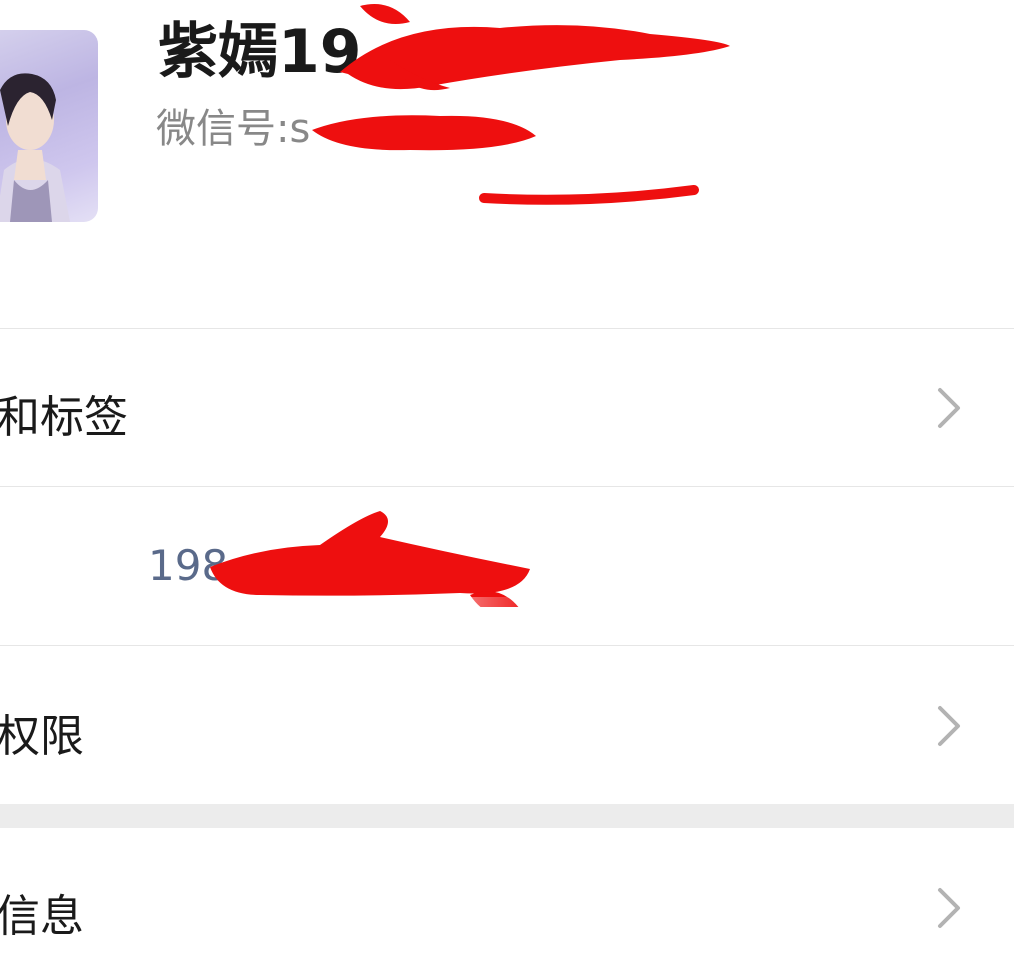 The height and width of the screenshot is (974, 1014). Describe the element at coordinates (35, 147) in the screenshot. I see `avatar-photo` at that location.